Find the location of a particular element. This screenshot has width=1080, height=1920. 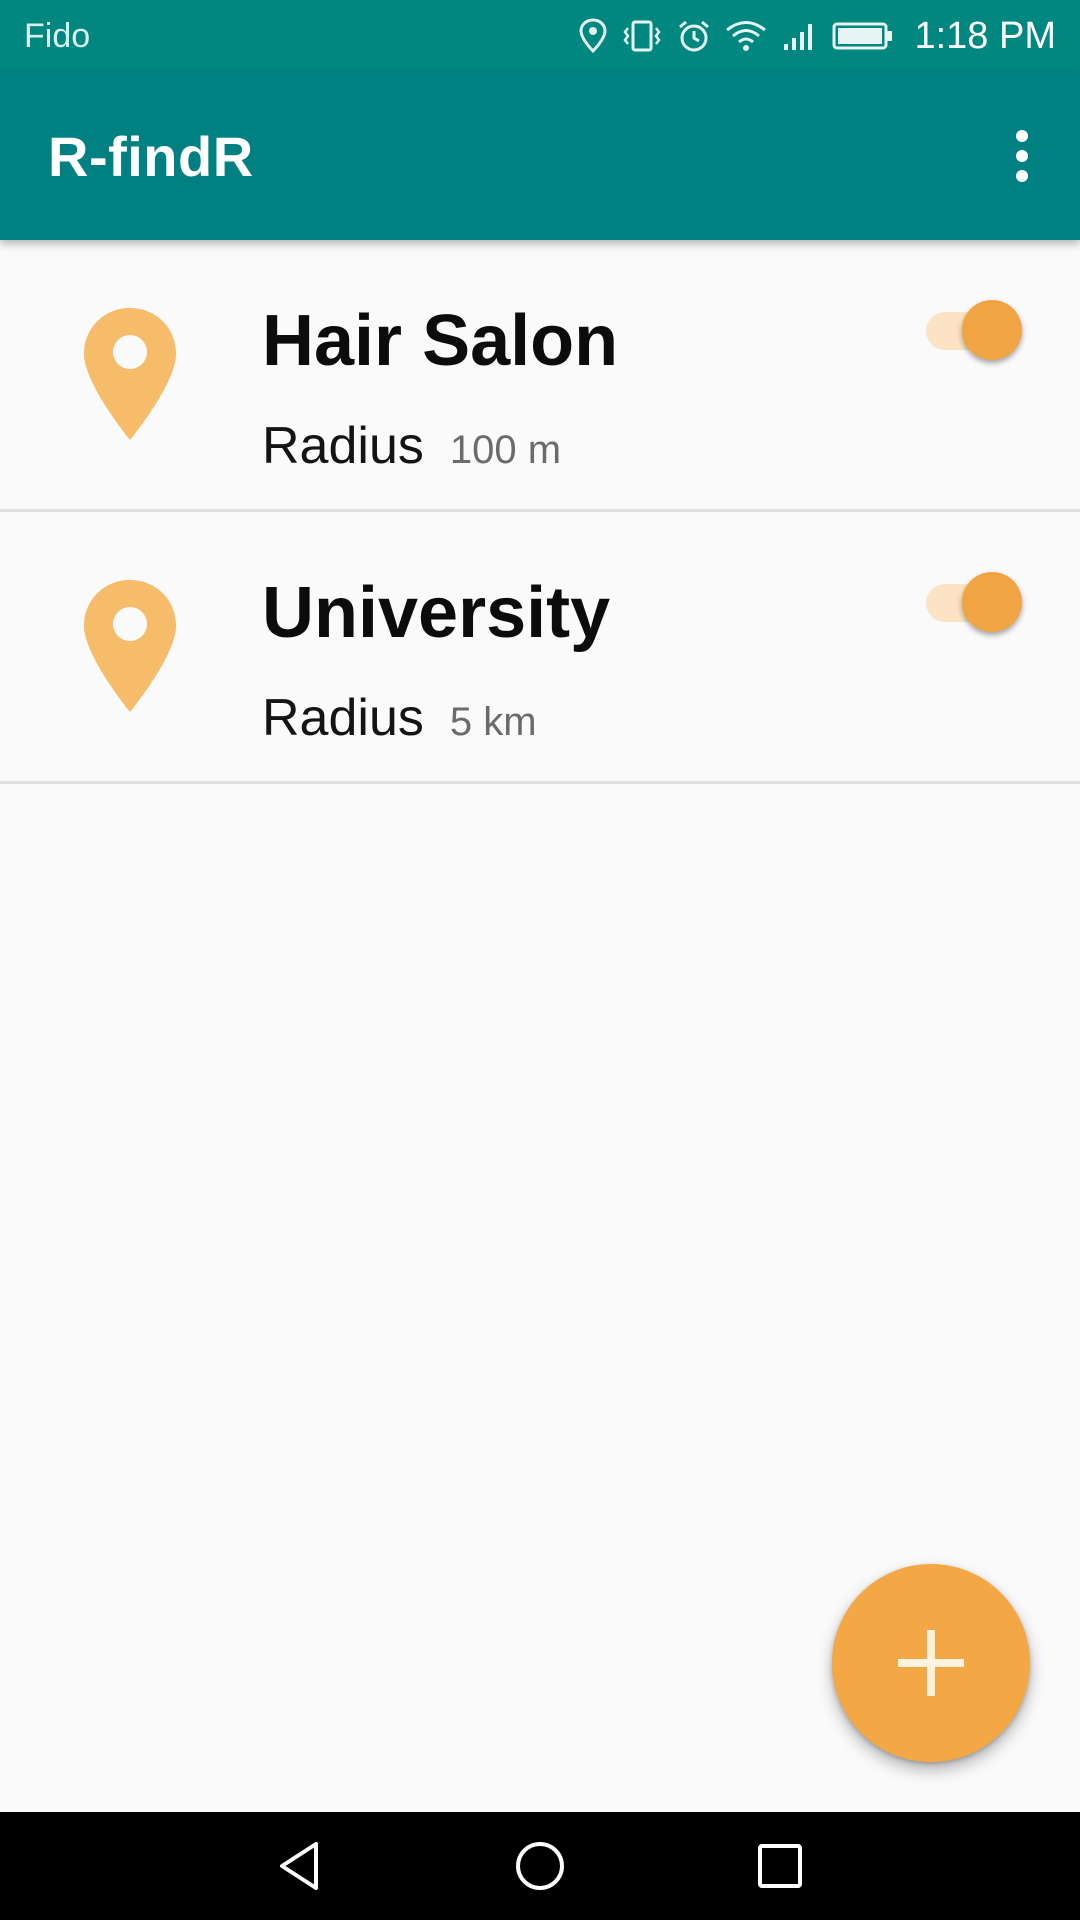

more-vert-icon is located at coordinates (1022, 156).